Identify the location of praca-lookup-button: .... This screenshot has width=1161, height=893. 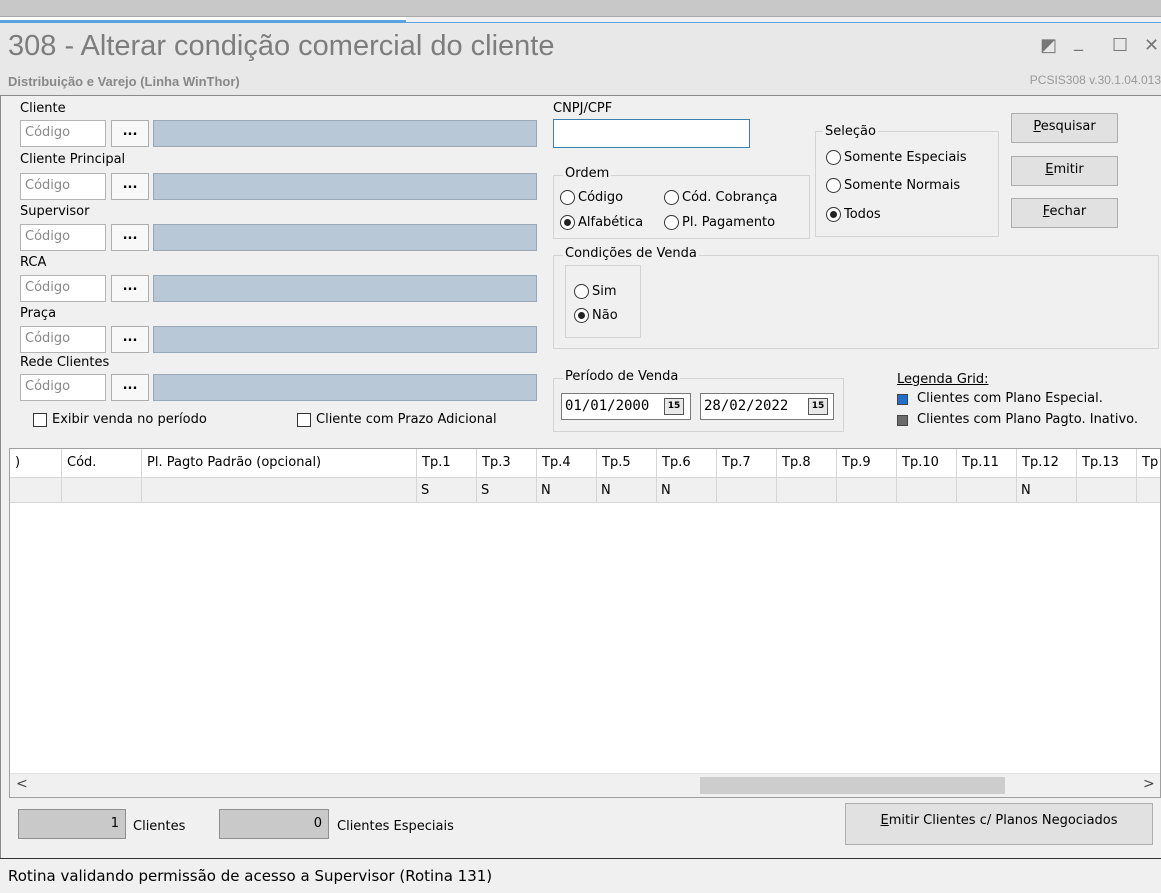
(130, 339).